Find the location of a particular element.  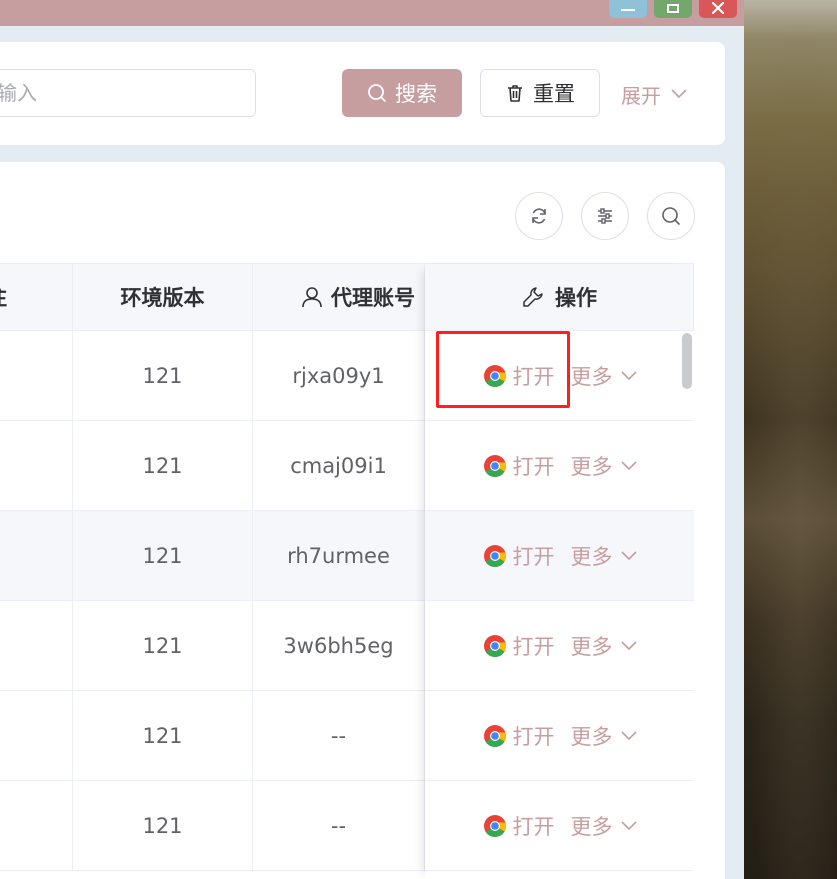

table-scrollbar is located at coordinates (687, 361).